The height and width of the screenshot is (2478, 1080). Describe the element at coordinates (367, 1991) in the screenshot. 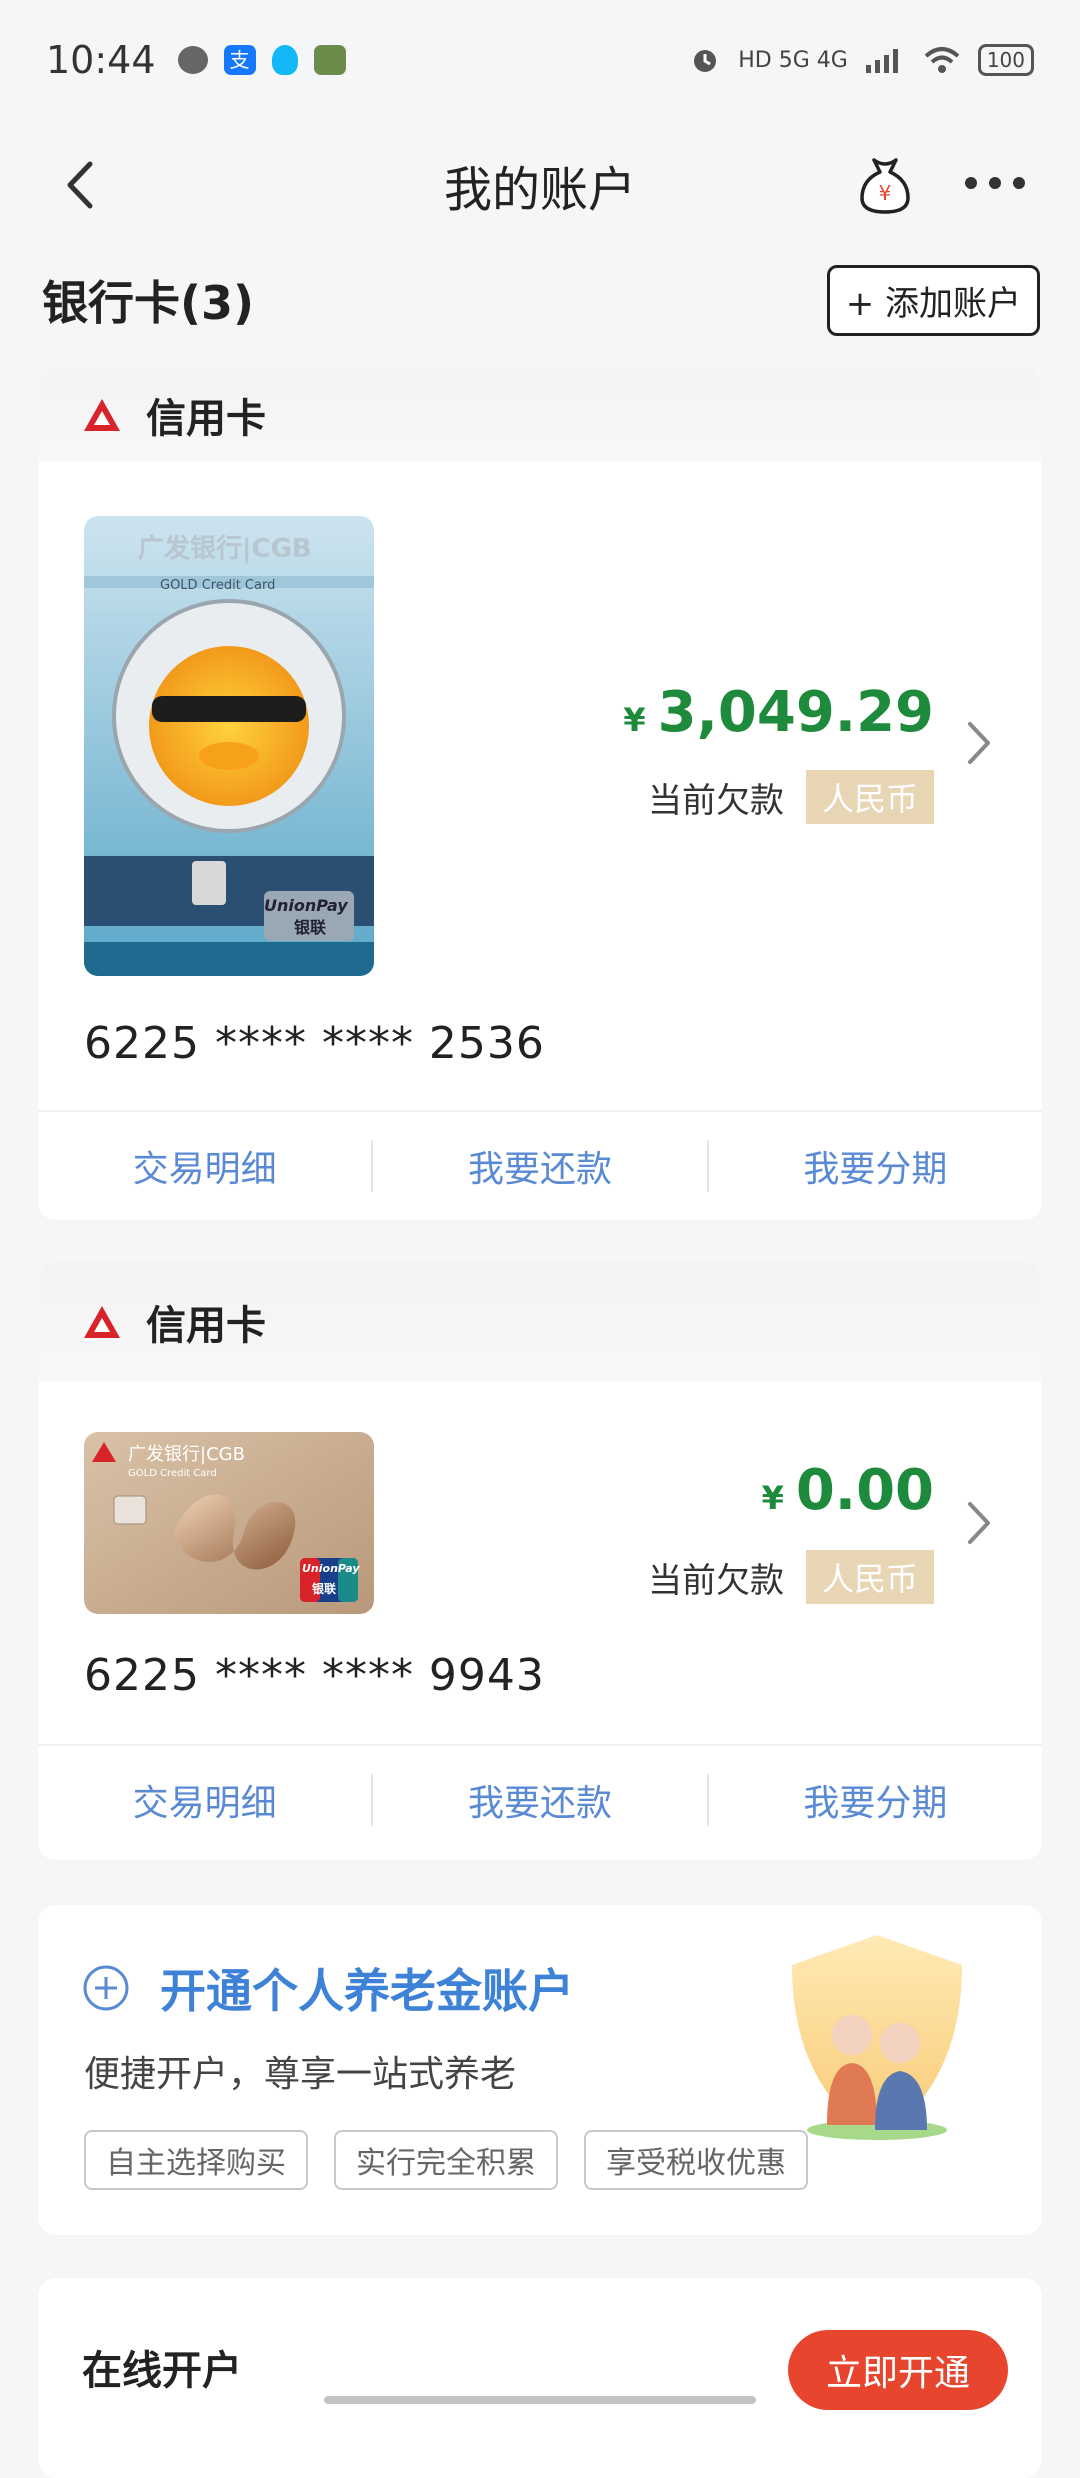

I see `pension-title: 开通个人养老金账户` at that location.